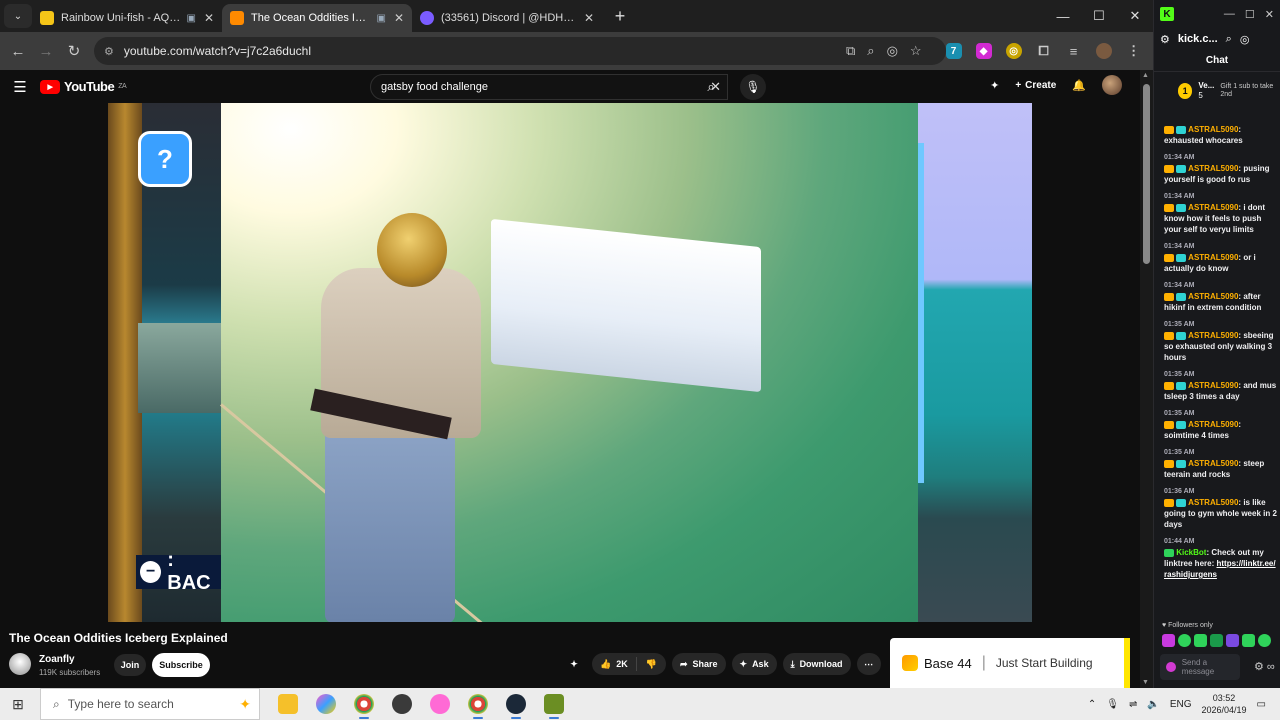 This screenshot has width=1280, height=720. I want to click on emote-picker-icon, so click(1171, 667).